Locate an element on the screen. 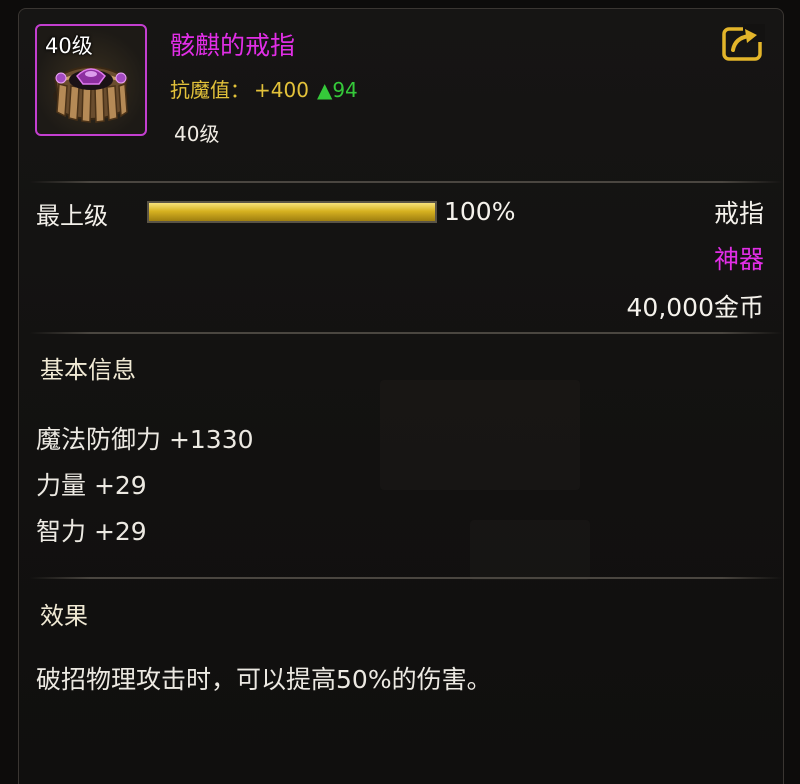  item-type: 戒指 is located at coordinates (738, 213).